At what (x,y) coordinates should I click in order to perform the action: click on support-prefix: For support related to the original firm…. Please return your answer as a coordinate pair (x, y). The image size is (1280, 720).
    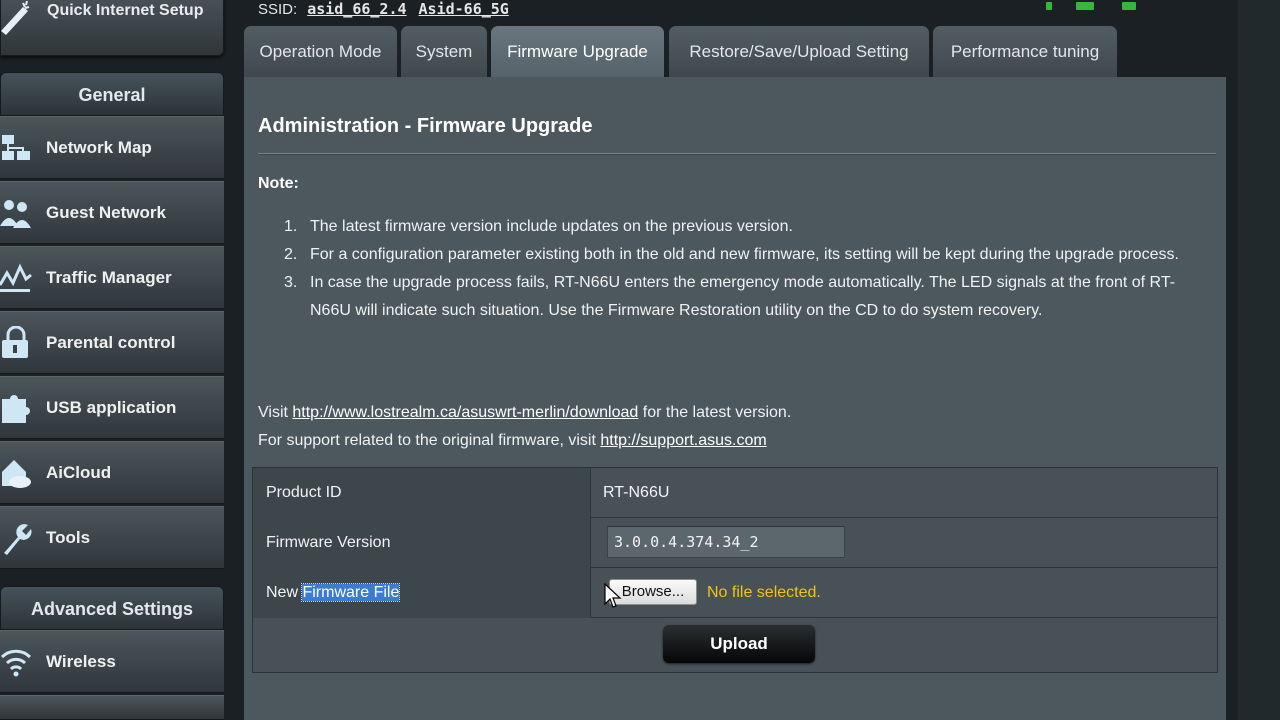
    Looking at the image, I should click on (427, 440).